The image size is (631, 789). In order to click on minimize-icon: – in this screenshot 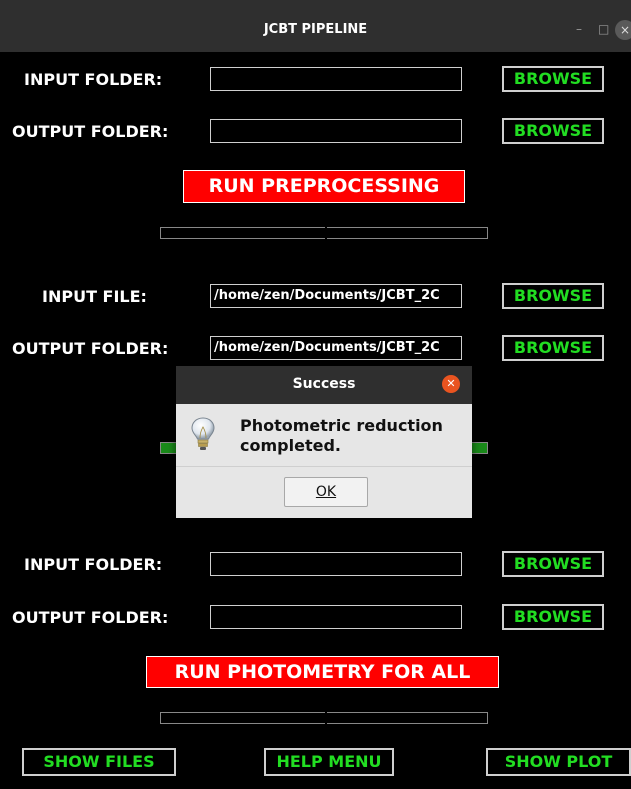, I will do `click(579, 29)`.